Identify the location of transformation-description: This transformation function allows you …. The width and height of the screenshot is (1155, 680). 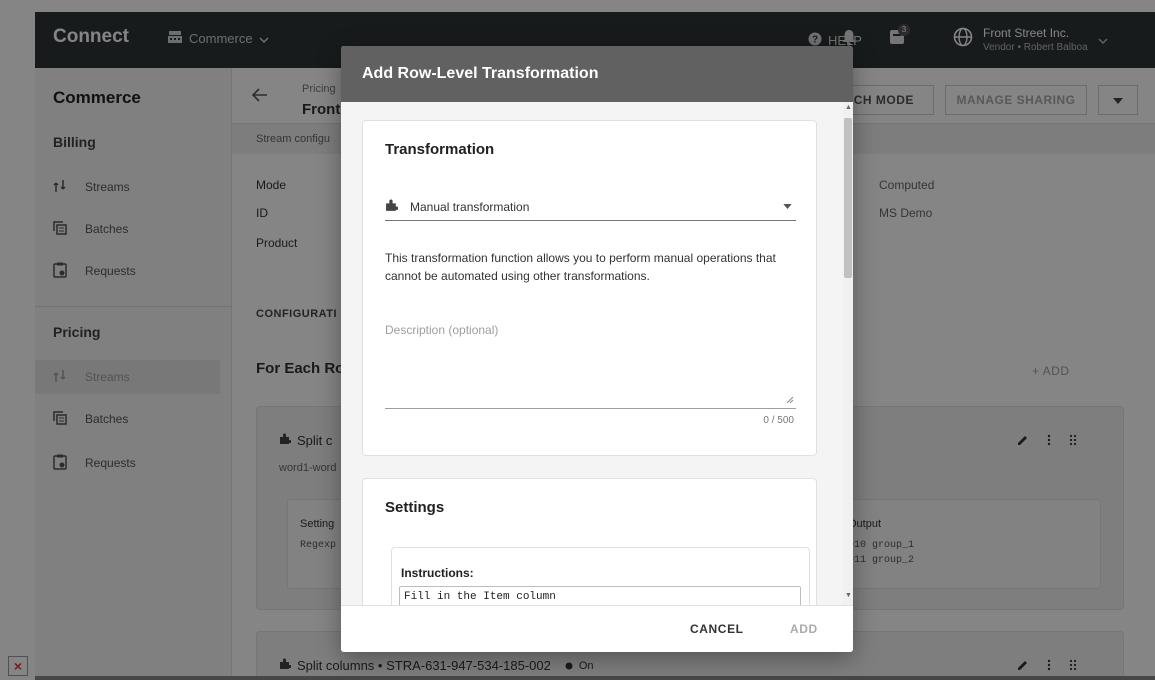
(580, 267).